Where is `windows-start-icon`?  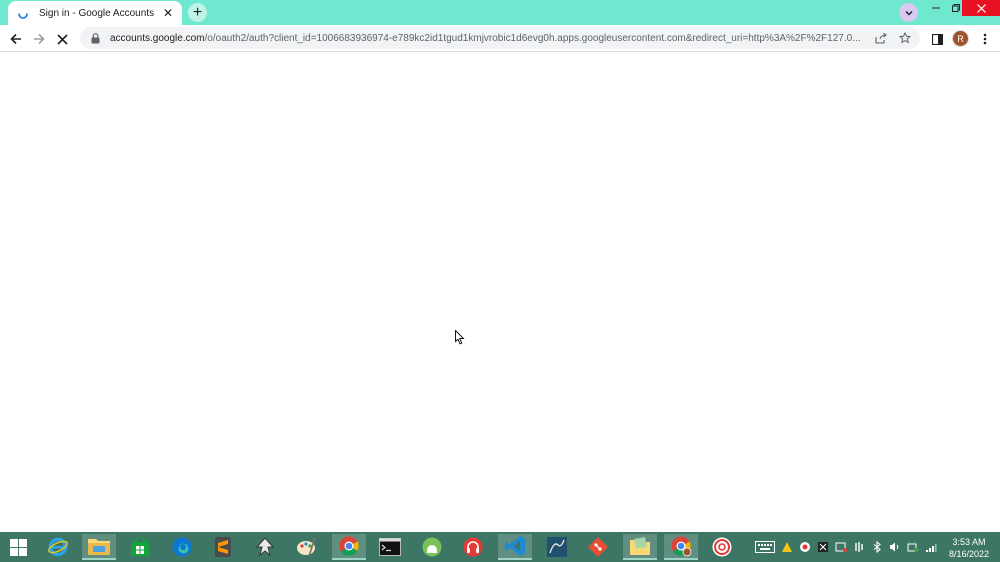 windows-start-icon is located at coordinates (18, 547).